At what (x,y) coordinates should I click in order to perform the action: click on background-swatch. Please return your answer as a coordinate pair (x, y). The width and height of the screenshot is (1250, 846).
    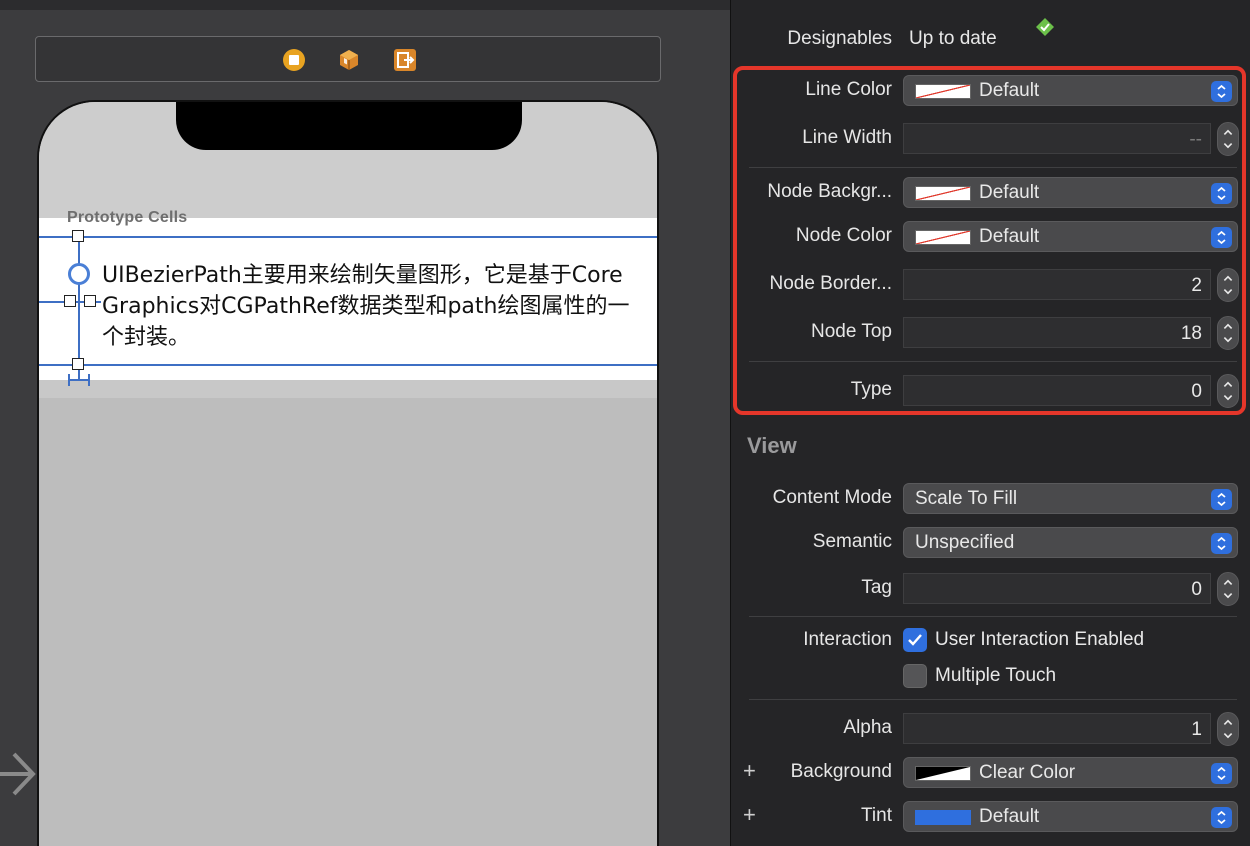
    Looking at the image, I should click on (943, 773).